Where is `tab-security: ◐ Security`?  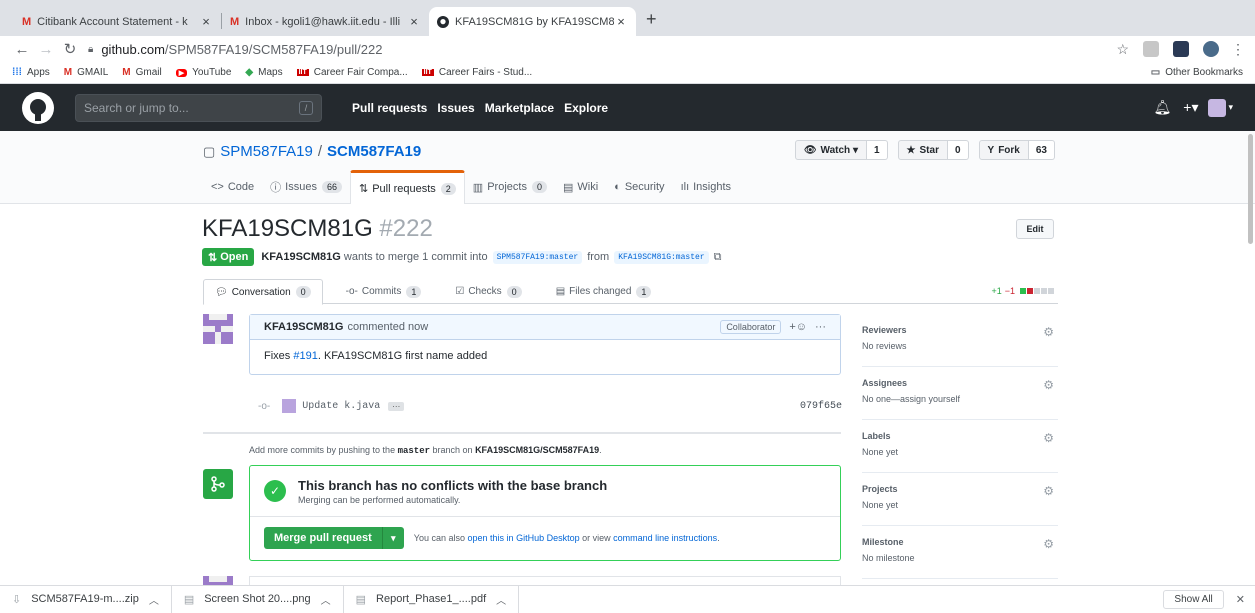 tab-security: ◐ Security is located at coordinates (639, 187).